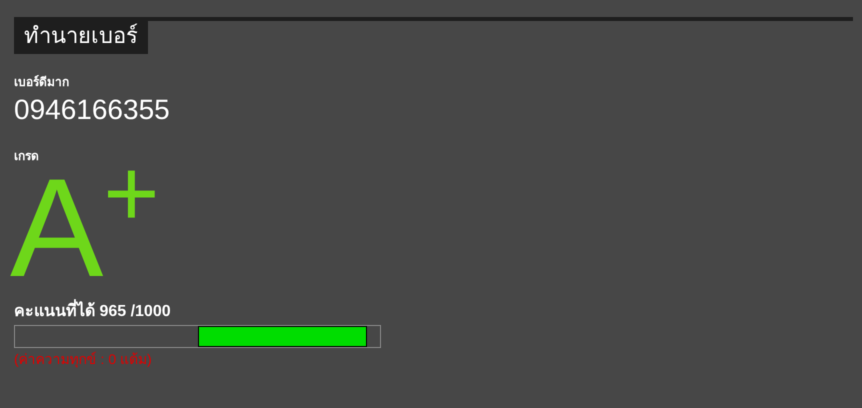 Image resolution: width=862 pixels, height=408 pixels. I want to click on number-label: เบอร์ดีมาก, so click(41, 82).